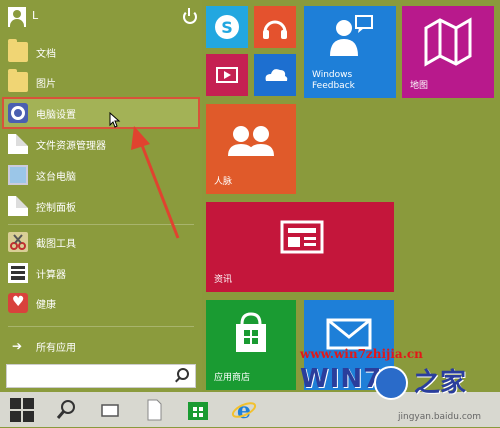 The image size is (500, 428). I want to click on tile-skype: S, so click(227, 27).